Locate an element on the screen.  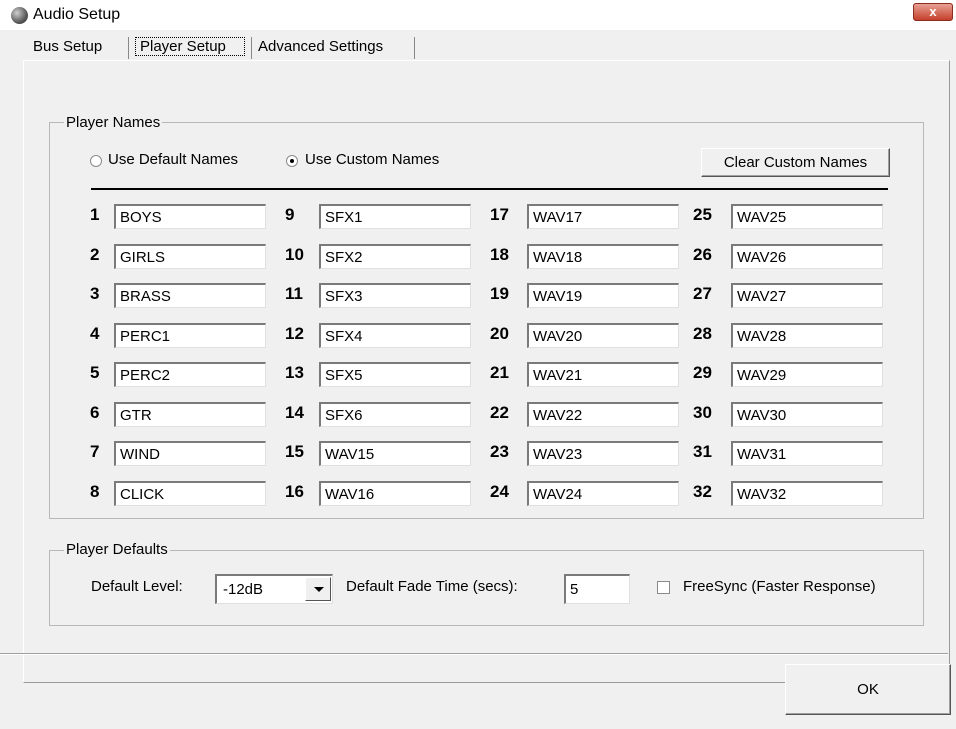
use-custom-names-label: Use Custom Names is located at coordinates (372, 159).